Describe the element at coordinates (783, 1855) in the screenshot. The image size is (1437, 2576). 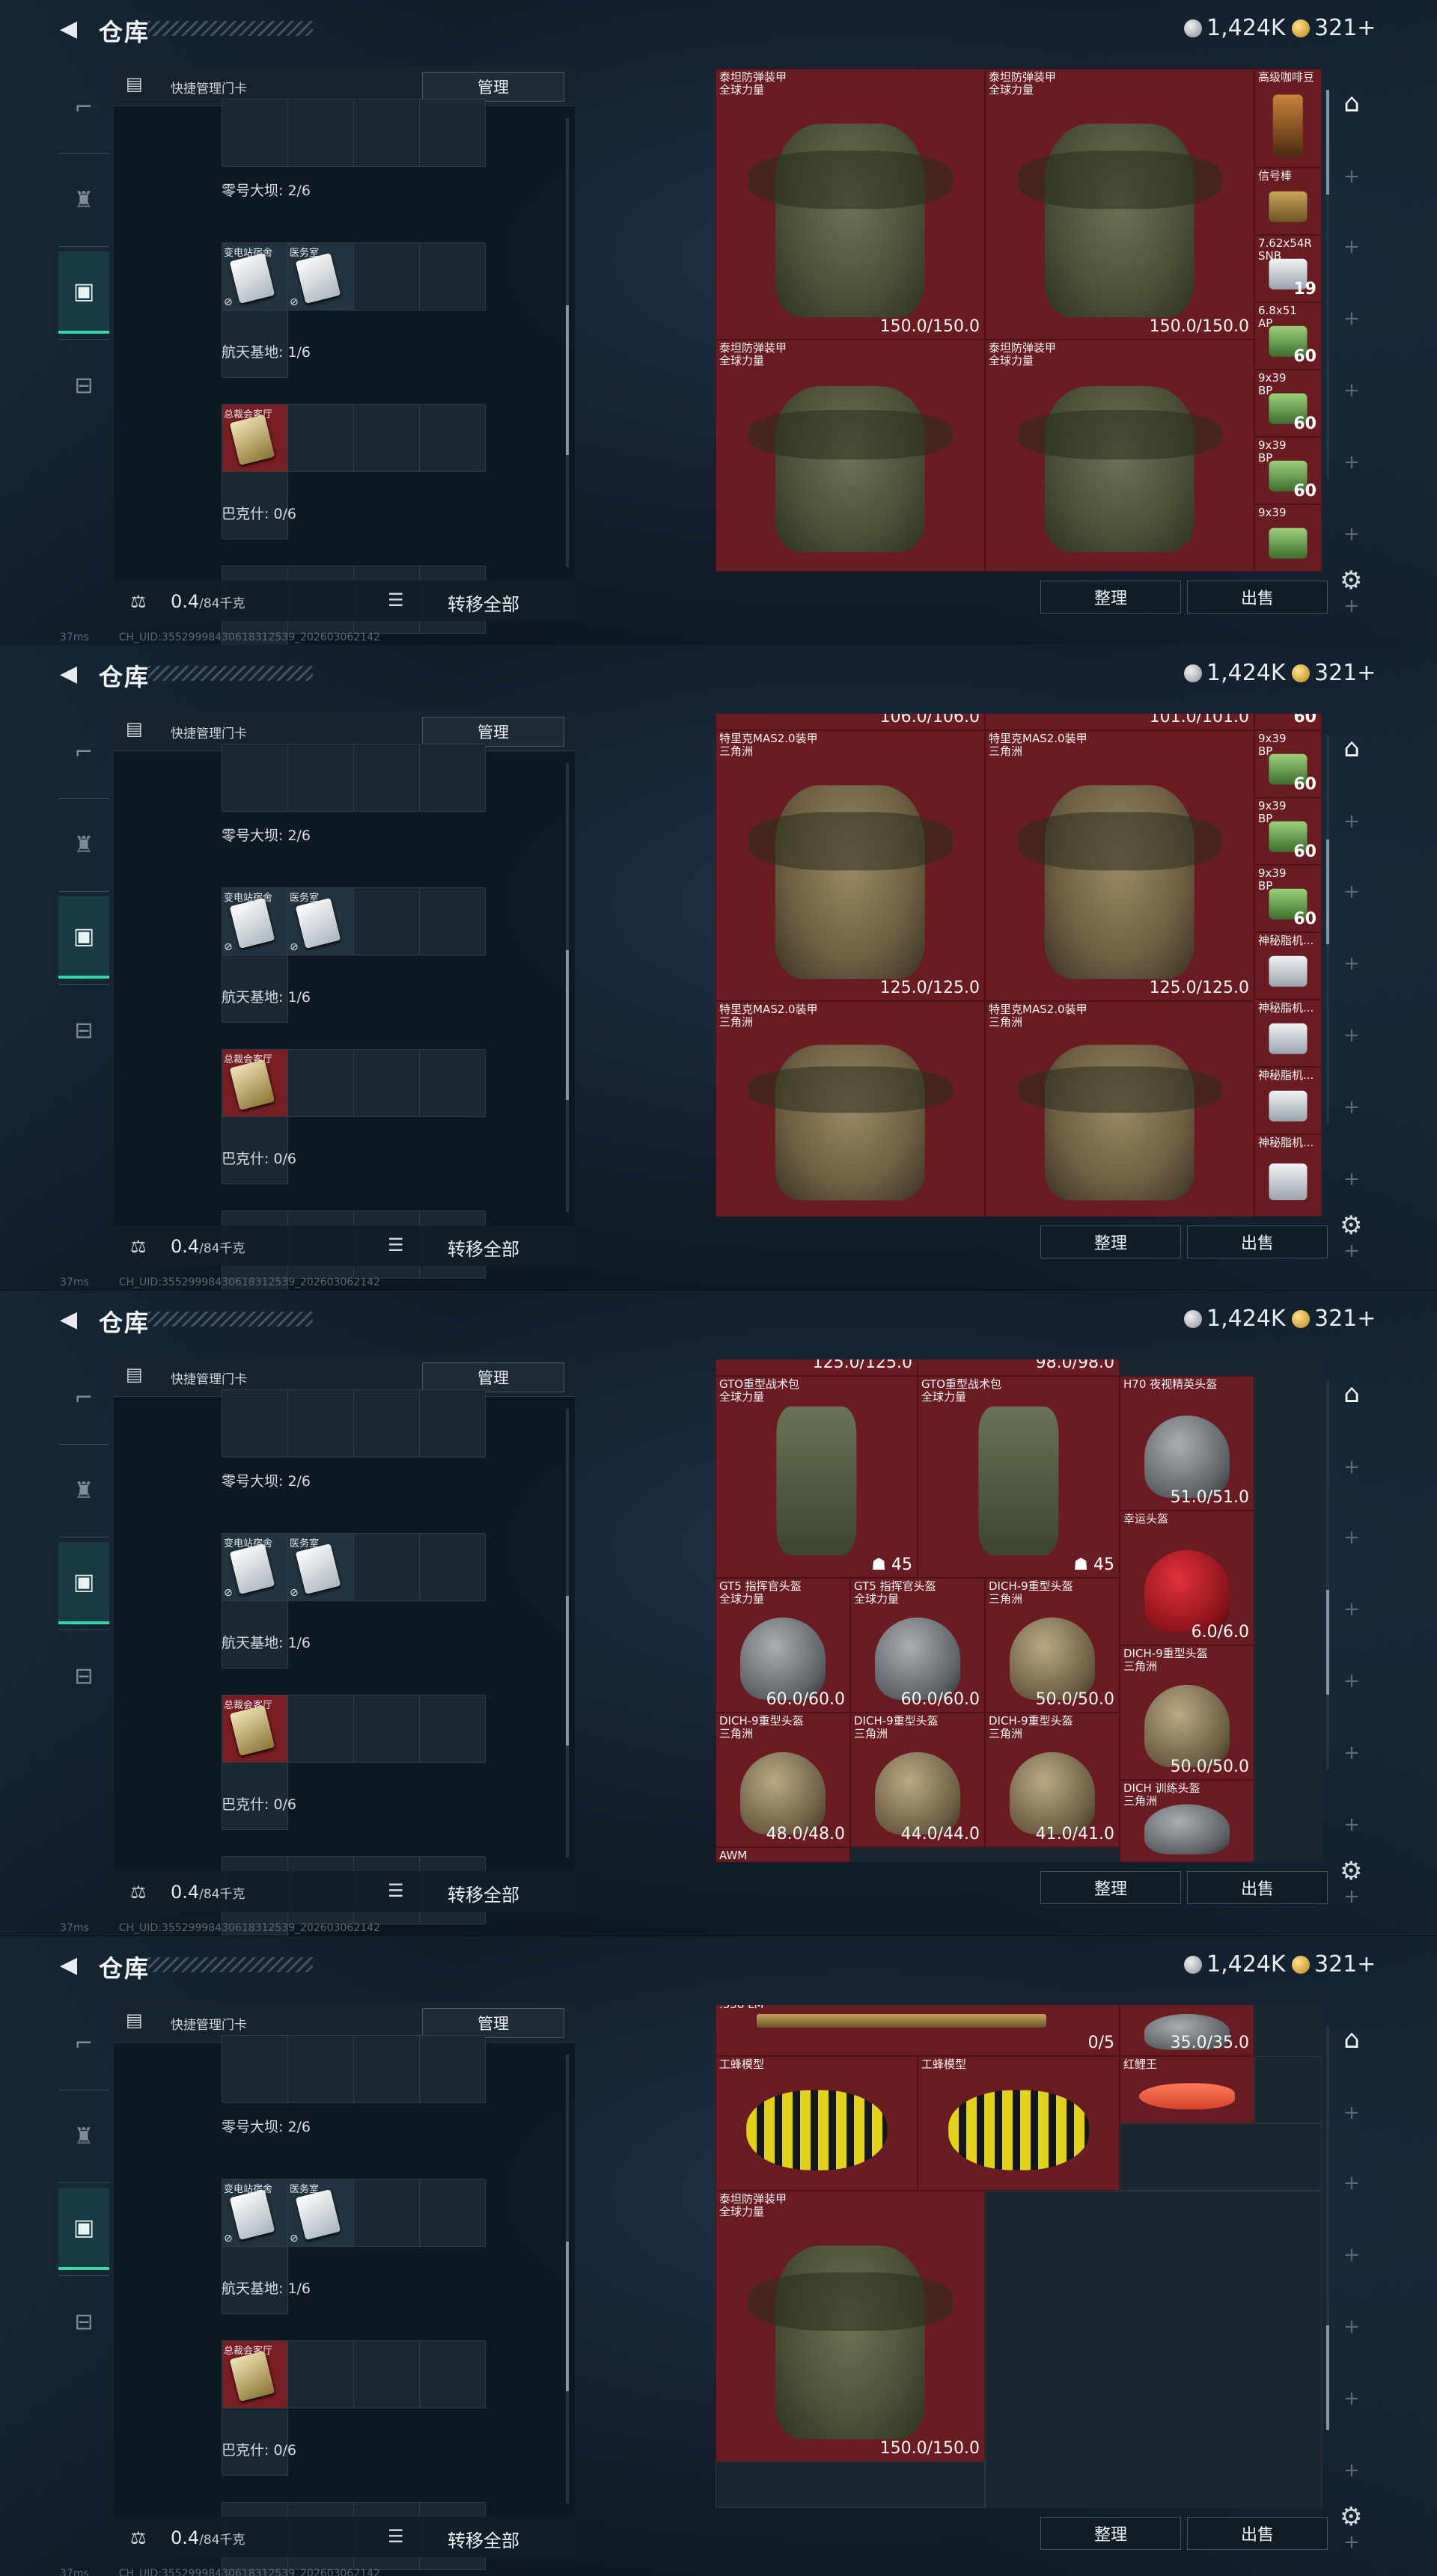
I see `stash-item: AWM` at that location.